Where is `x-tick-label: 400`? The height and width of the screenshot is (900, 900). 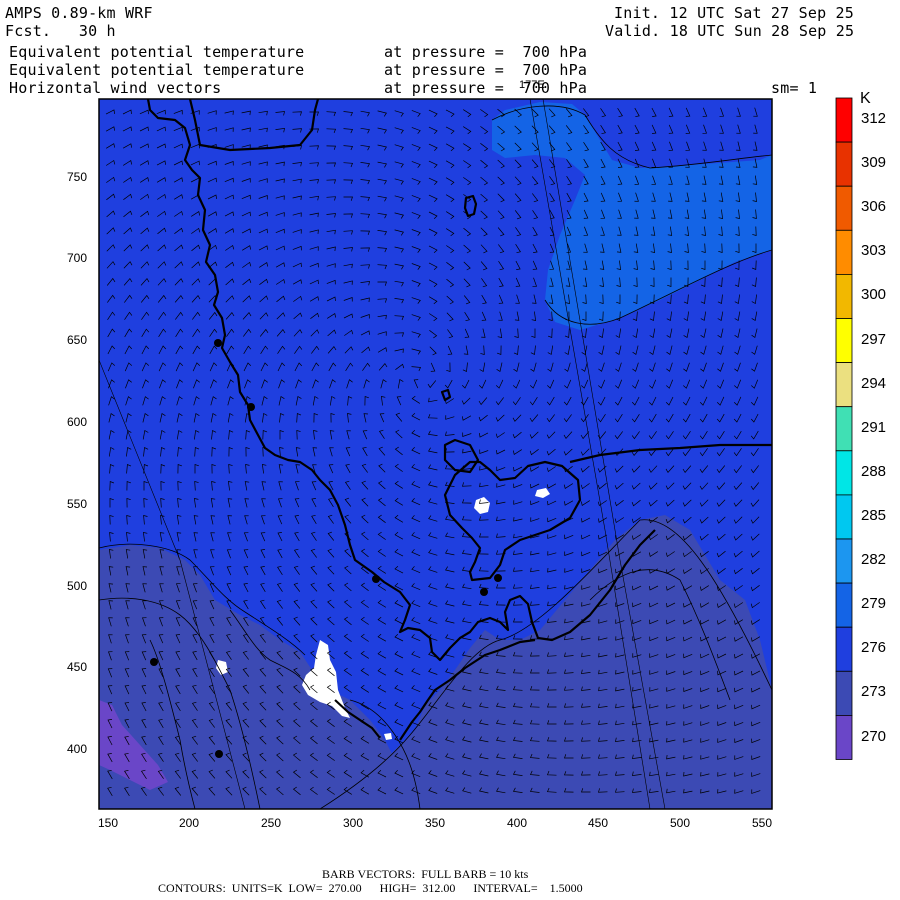
x-tick-label: 400 is located at coordinates (517, 823).